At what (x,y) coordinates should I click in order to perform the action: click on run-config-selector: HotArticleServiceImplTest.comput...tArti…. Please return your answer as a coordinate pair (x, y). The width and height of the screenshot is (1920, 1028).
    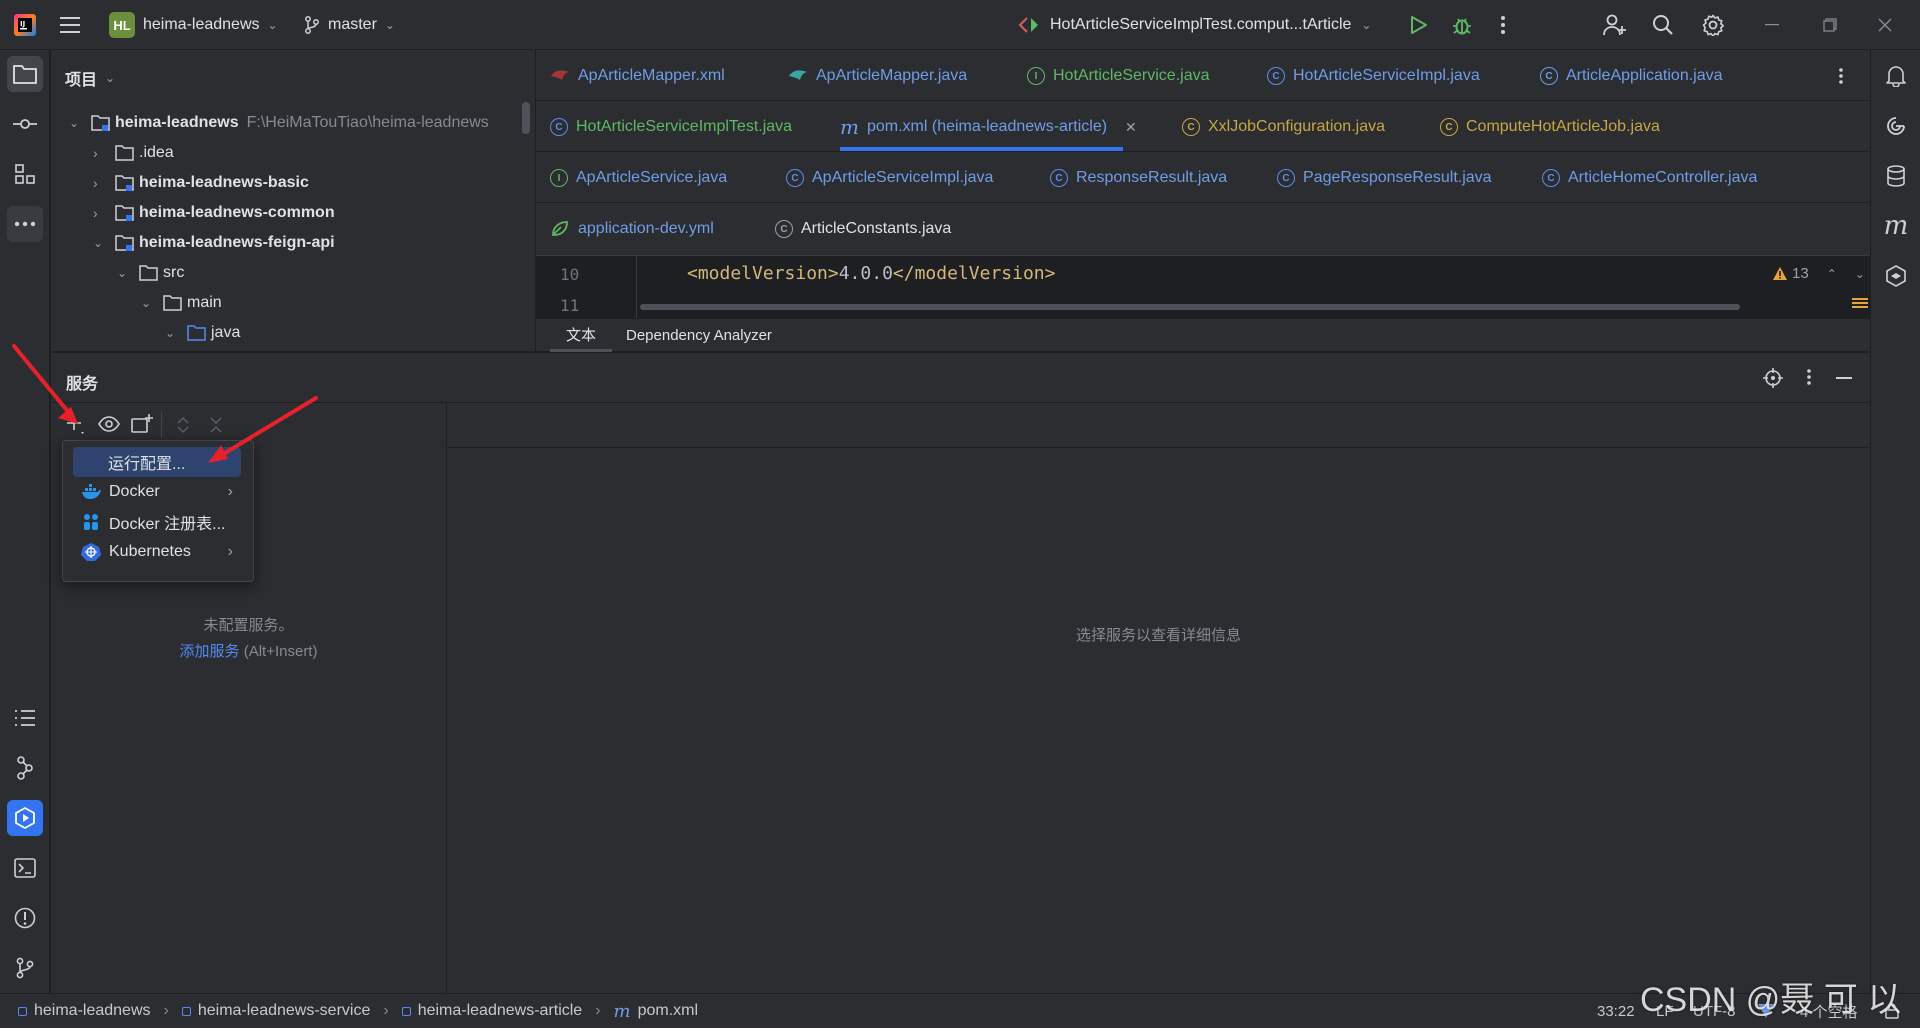
    Looking at the image, I should click on (1194, 25).